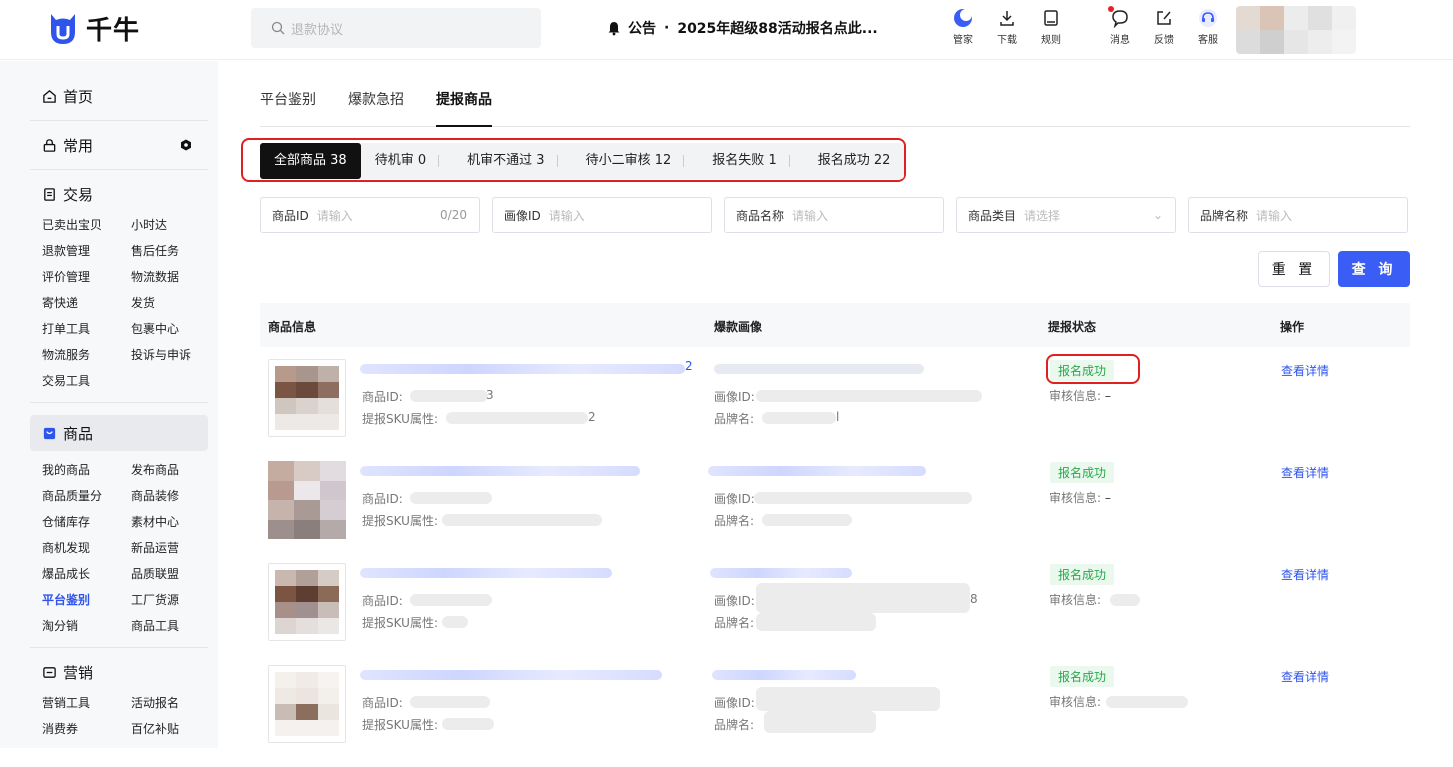  What do you see at coordinates (750, 161) in the screenshot?
I see `segment-failed: 报名失败 1` at bounding box center [750, 161].